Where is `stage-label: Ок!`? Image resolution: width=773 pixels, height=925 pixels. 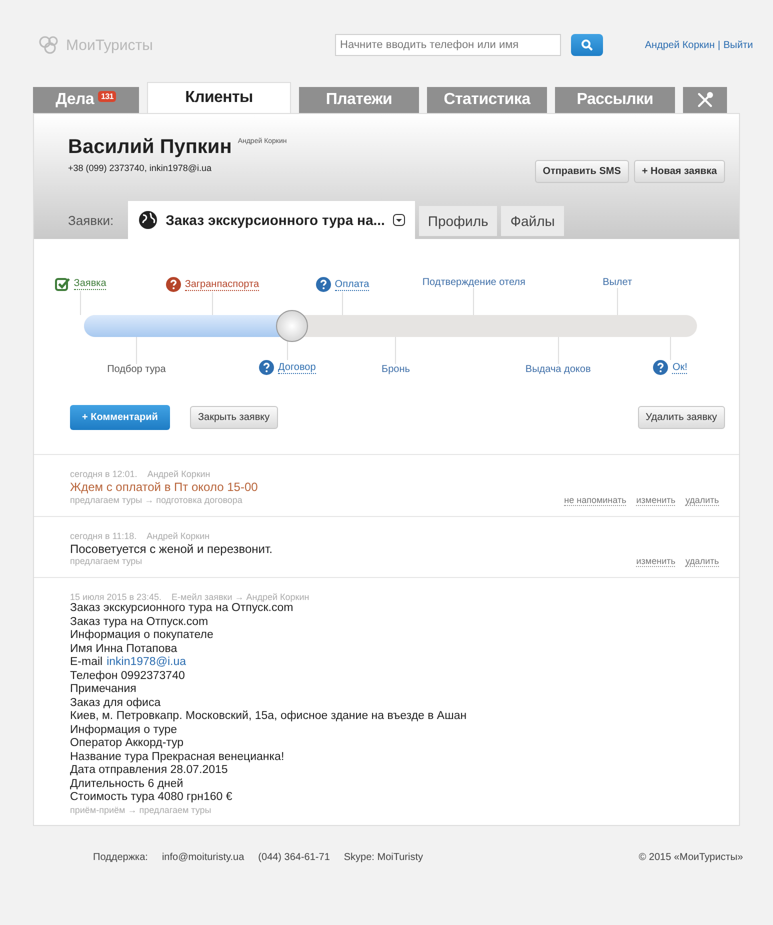
stage-label: Ок! is located at coordinates (680, 368).